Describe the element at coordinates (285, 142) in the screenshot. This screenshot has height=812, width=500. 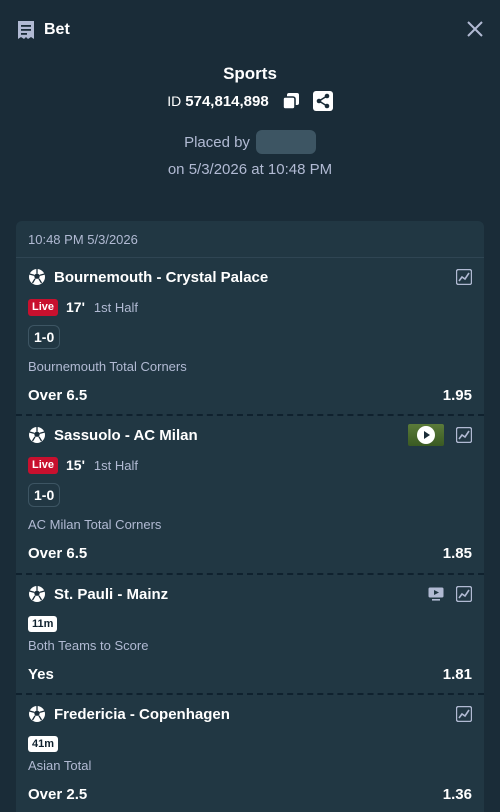
I see `hidden-username` at that location.